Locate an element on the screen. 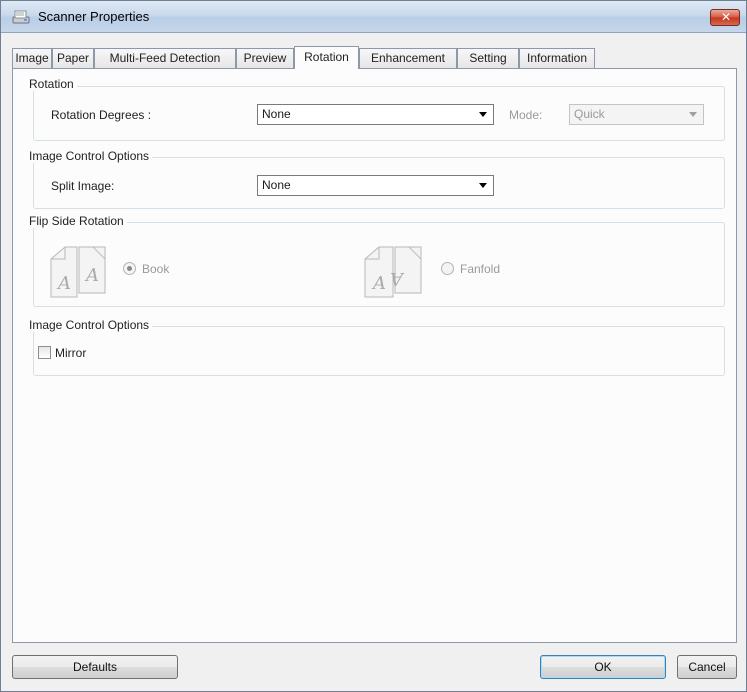 Image resolution: width=747 pixels, height=692 pixels. tab-label: Multi-Feed Detection is located at coordinates (165, 58).